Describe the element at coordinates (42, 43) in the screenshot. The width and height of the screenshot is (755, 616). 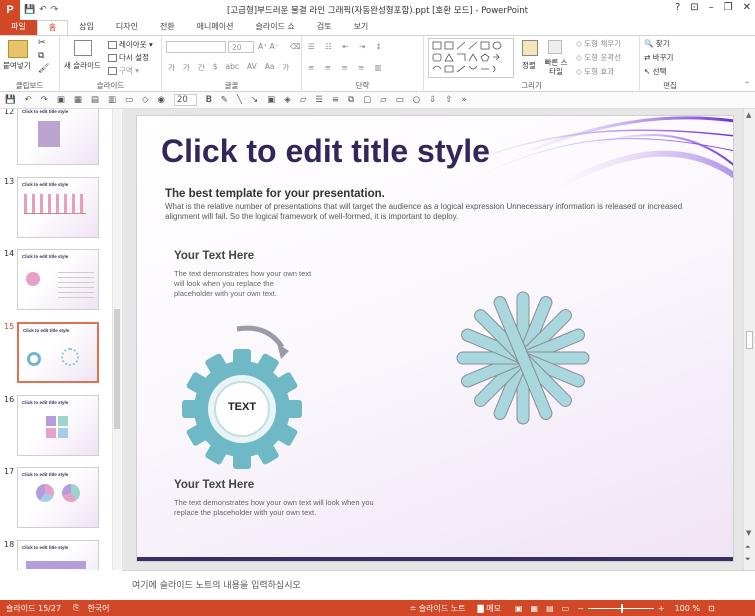
I see `cut-icon: ✂` at that location.